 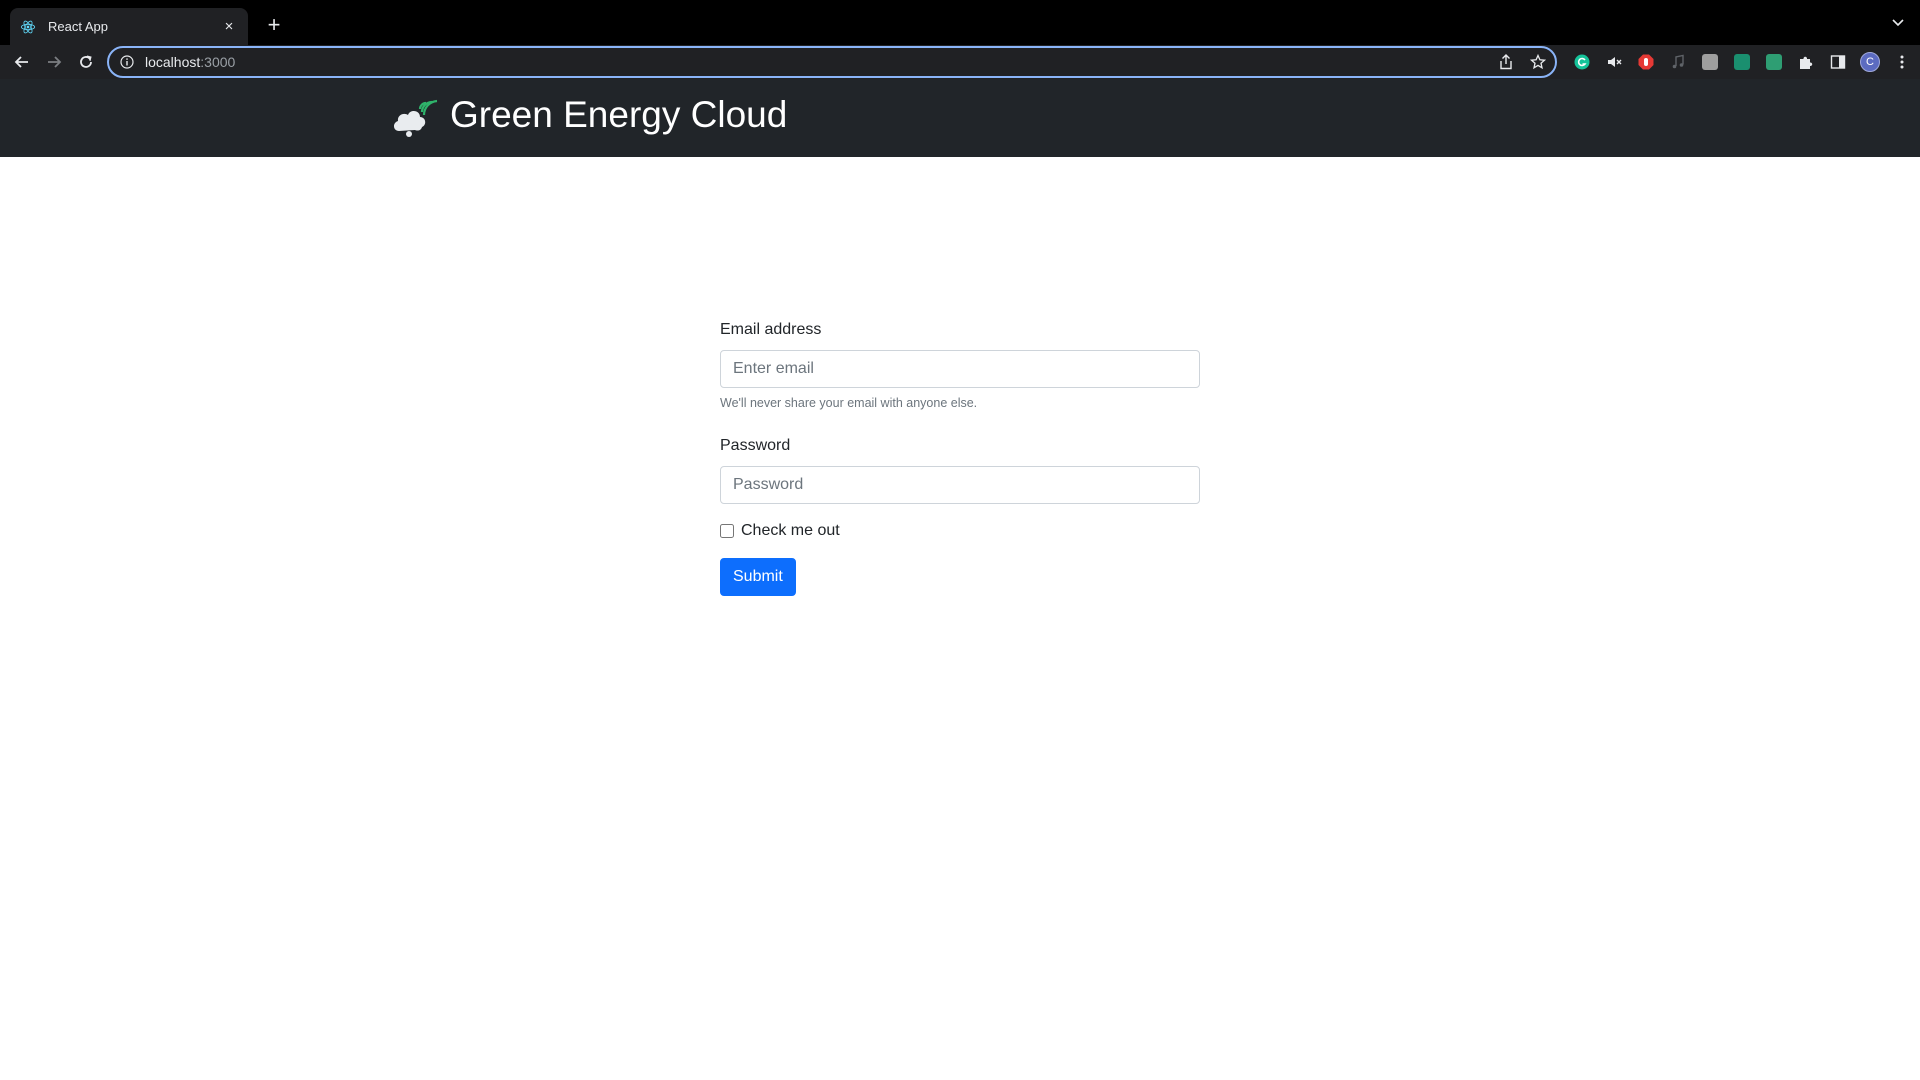 What do you see at coordinates (1646, 62) in the screenshot?
I see `adblock-icon` at bounding box center [1646, 62].